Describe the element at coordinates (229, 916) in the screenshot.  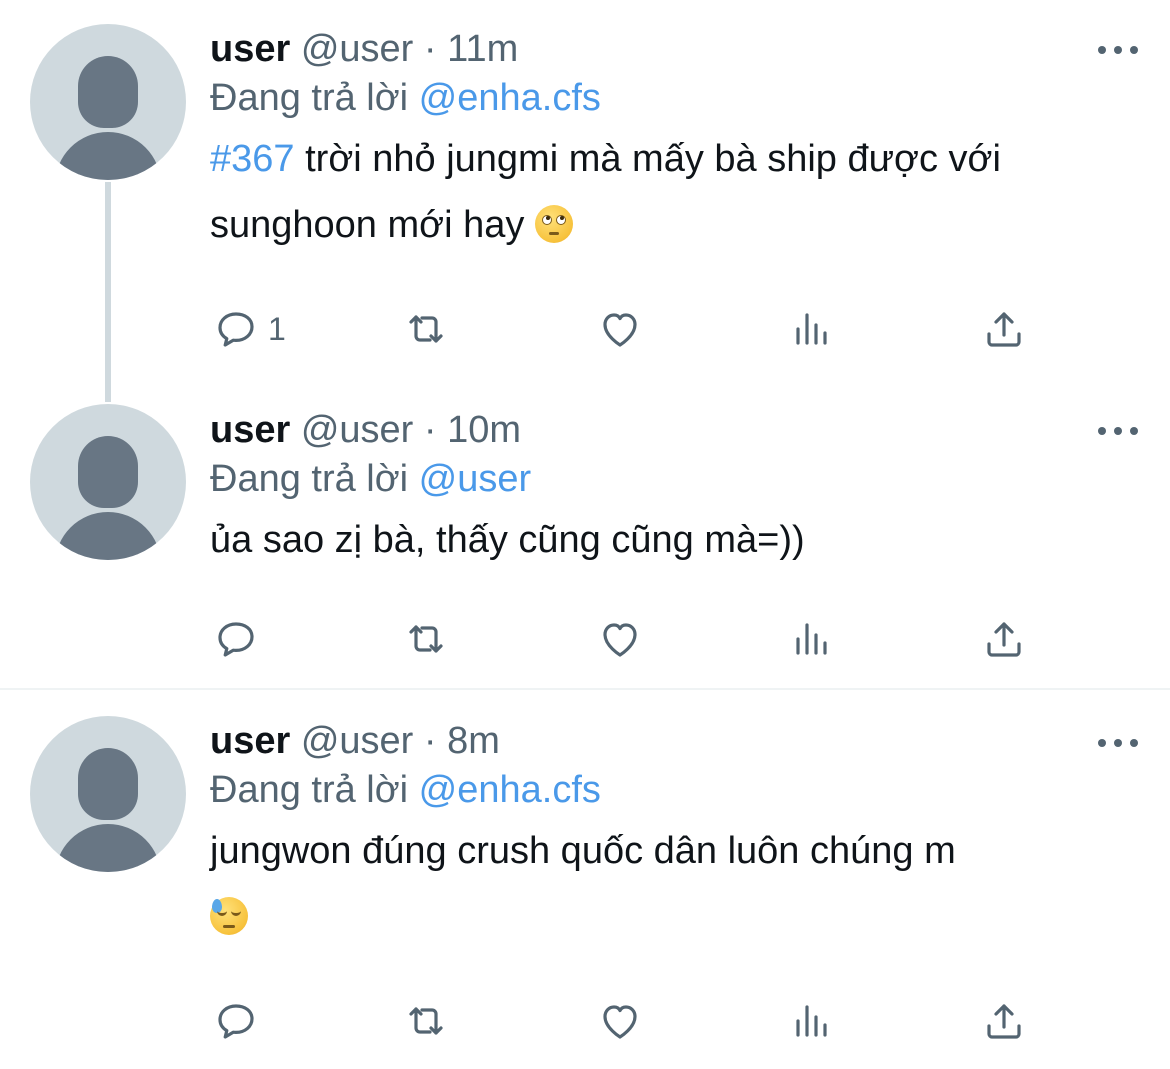
I see `downcast-face-with-sweat-icon` at that location.